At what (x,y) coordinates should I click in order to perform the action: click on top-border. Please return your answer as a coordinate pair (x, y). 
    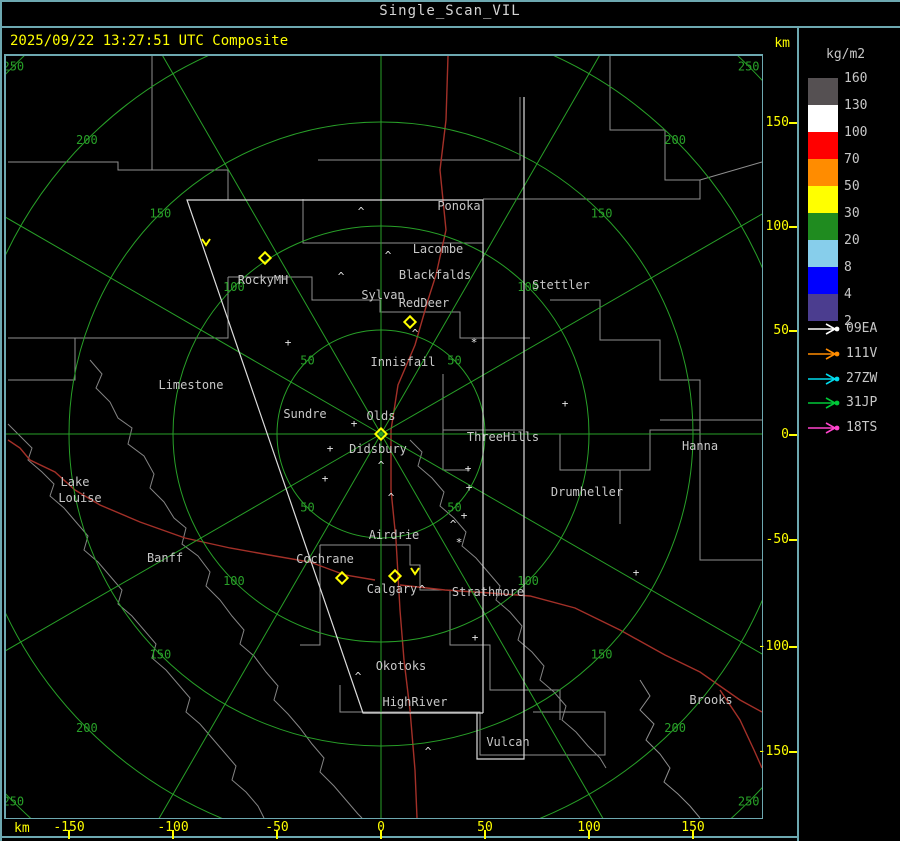
    Looking at the image, I should click on (450, 1).